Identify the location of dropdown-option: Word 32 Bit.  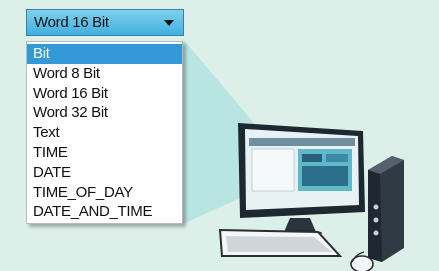
(104, 113).